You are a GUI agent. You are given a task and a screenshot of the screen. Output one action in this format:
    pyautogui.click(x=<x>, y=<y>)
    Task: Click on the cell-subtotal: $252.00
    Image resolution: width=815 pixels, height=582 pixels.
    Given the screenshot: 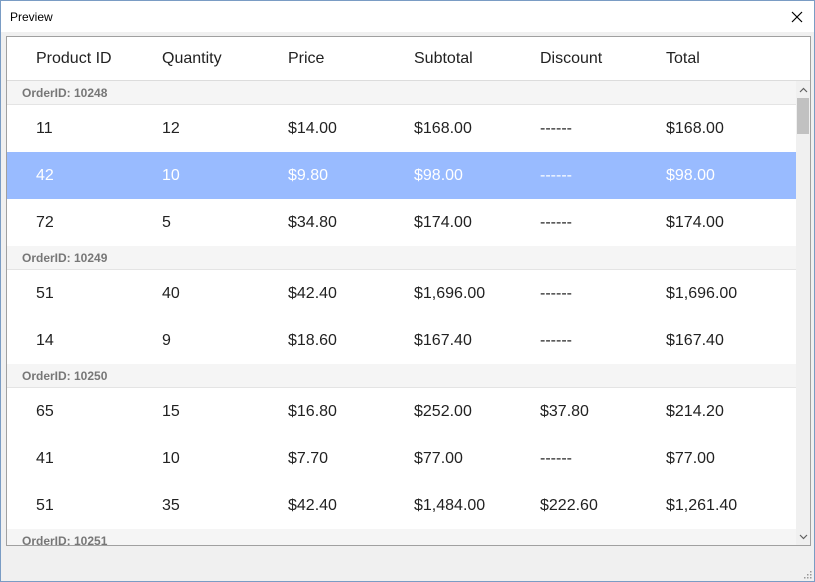 What is the action you would take?
    pyautogui.click(x=443, y=411)
    